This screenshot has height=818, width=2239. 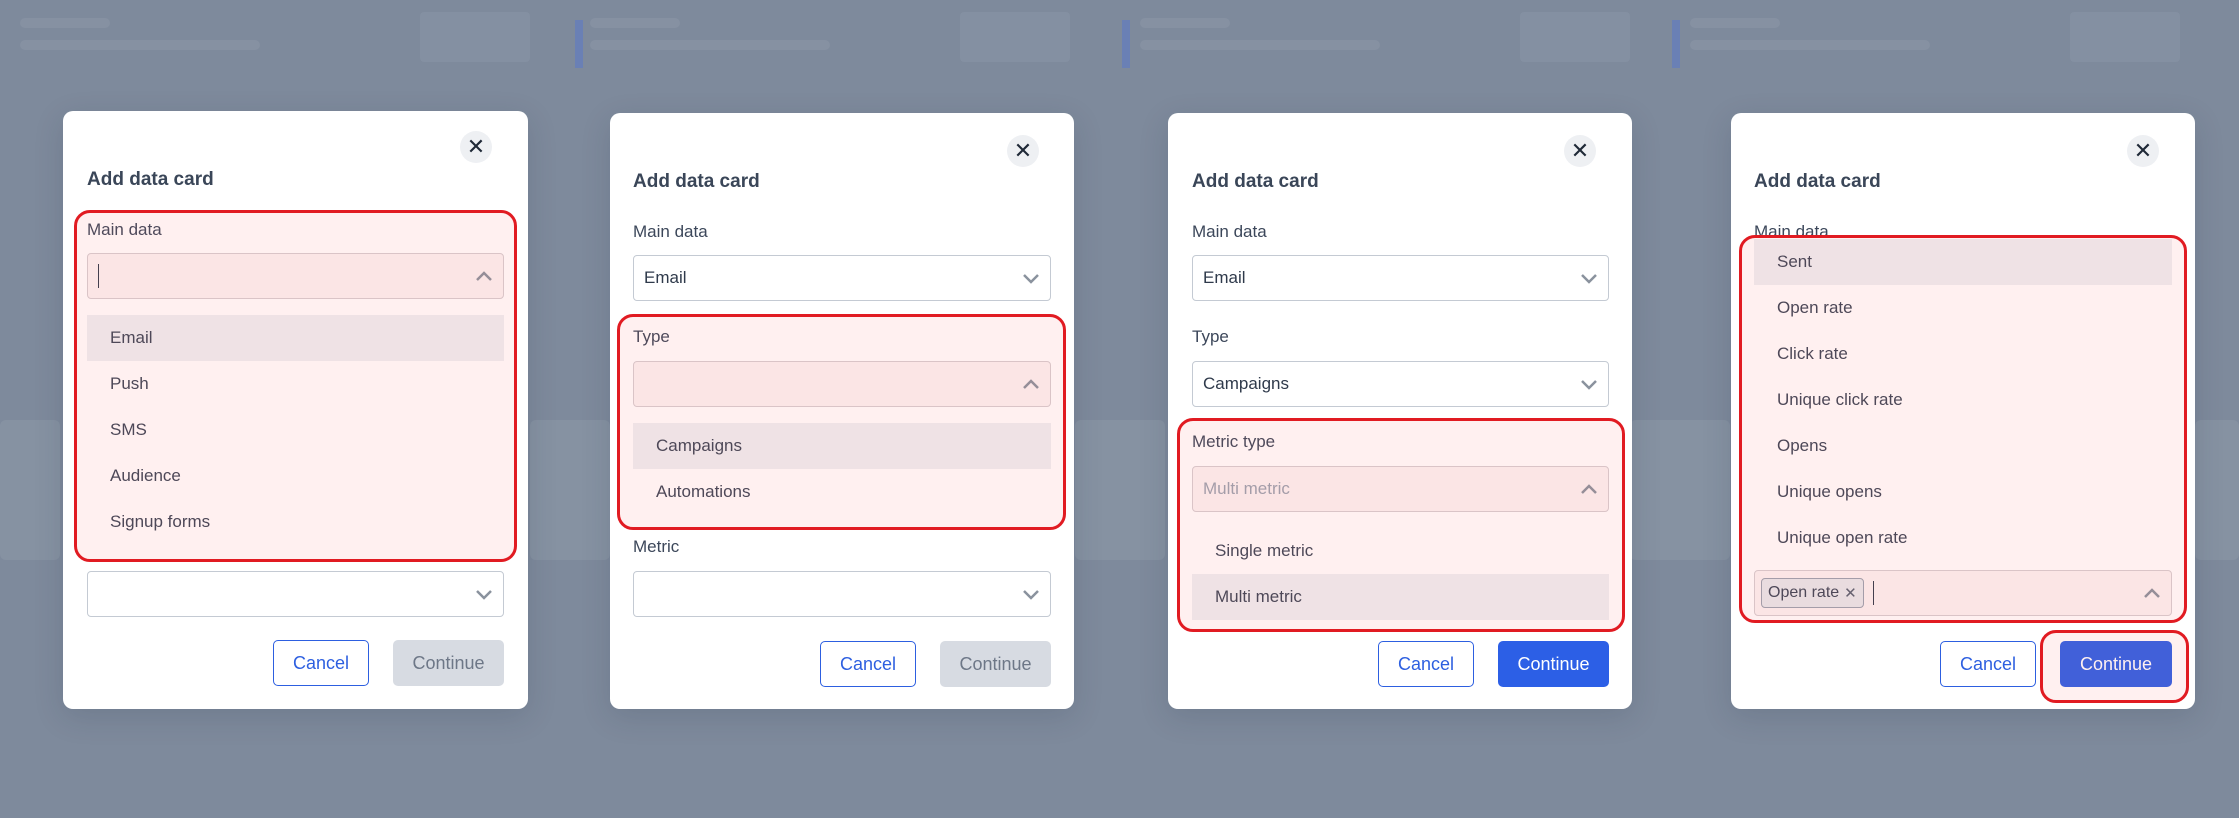 What do you see at coordinates (1850, 593) in the screenshot?
I see `remove-tag-icon: ✕` at bounding box center [1850, 593].